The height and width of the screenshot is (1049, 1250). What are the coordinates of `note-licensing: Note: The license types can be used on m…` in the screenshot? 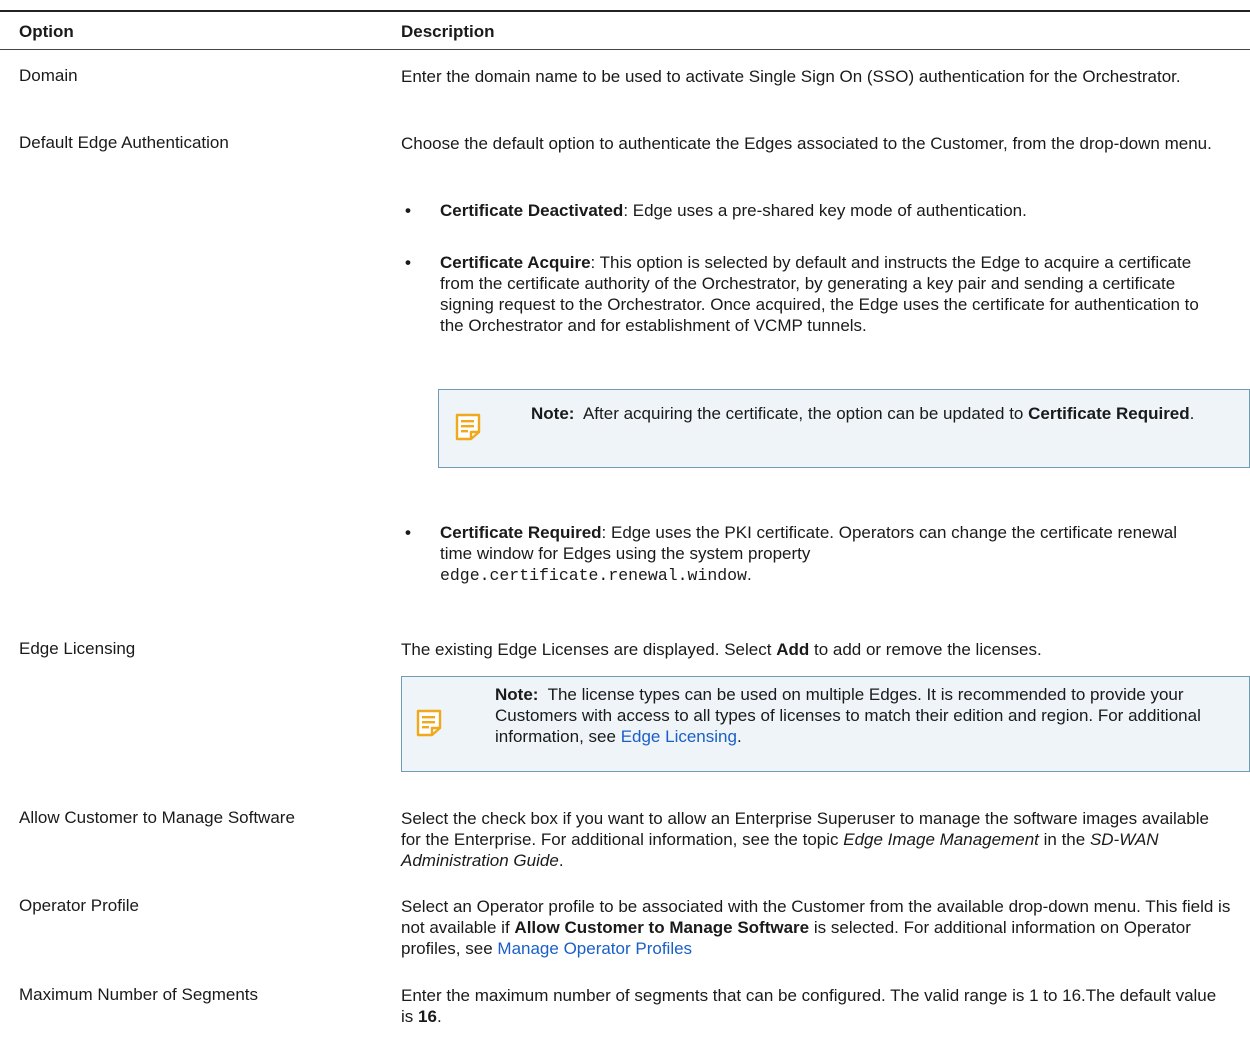 It's located at (825, 724).